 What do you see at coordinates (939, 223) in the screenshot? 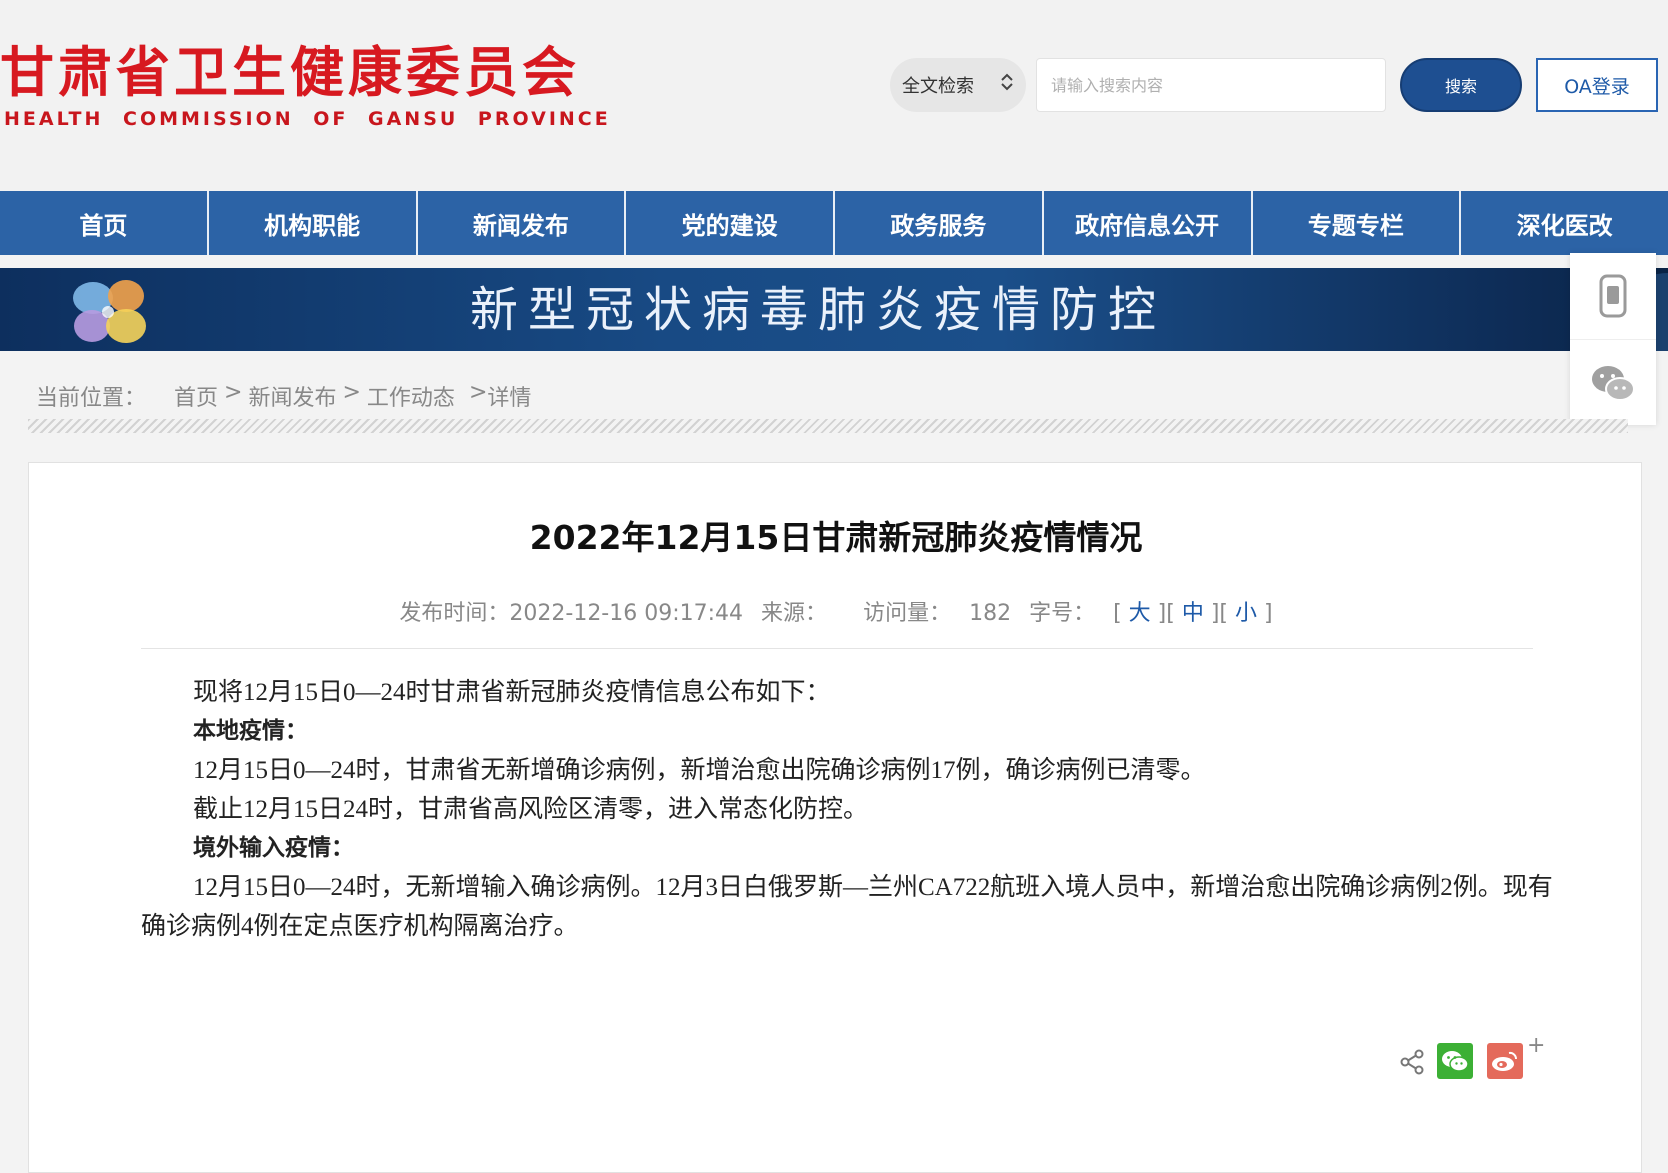
I see `nav-item-services: 政务服务` at bounding box center [939, 223].